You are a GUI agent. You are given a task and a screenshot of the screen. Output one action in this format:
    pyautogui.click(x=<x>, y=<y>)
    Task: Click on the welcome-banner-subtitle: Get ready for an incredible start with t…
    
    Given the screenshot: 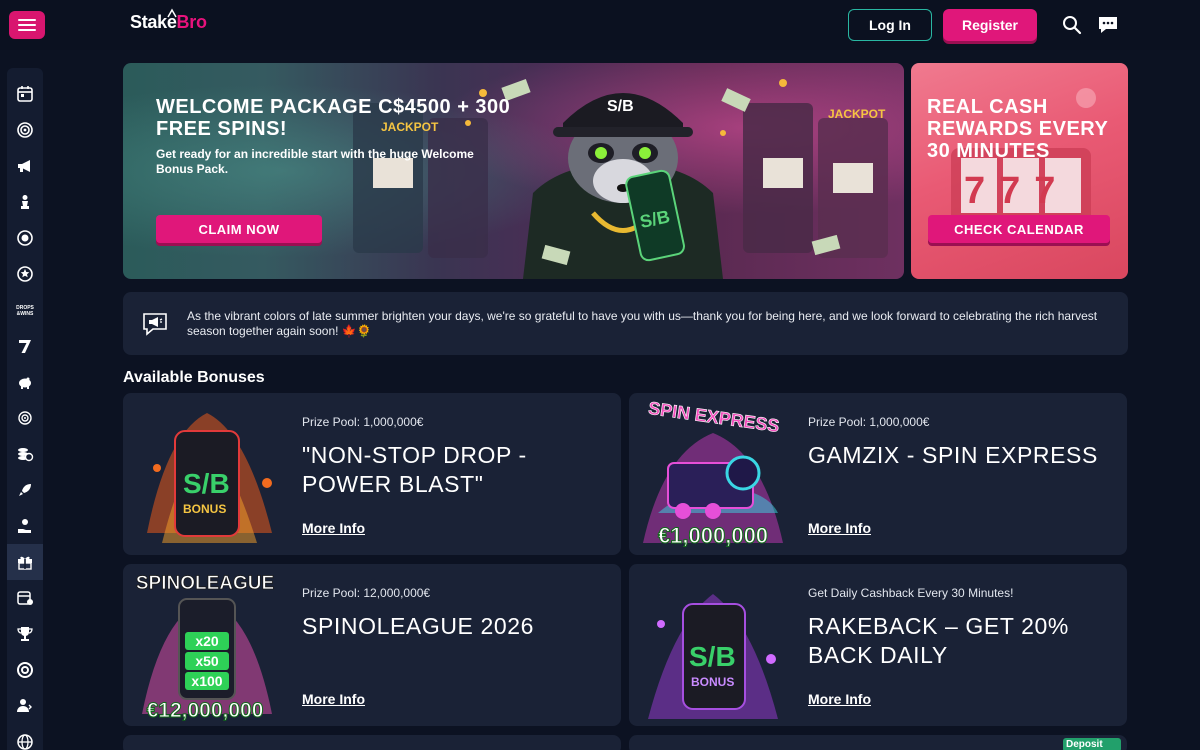 What is the action you would take?
    pyautogui.click(x=315, y=161)
    